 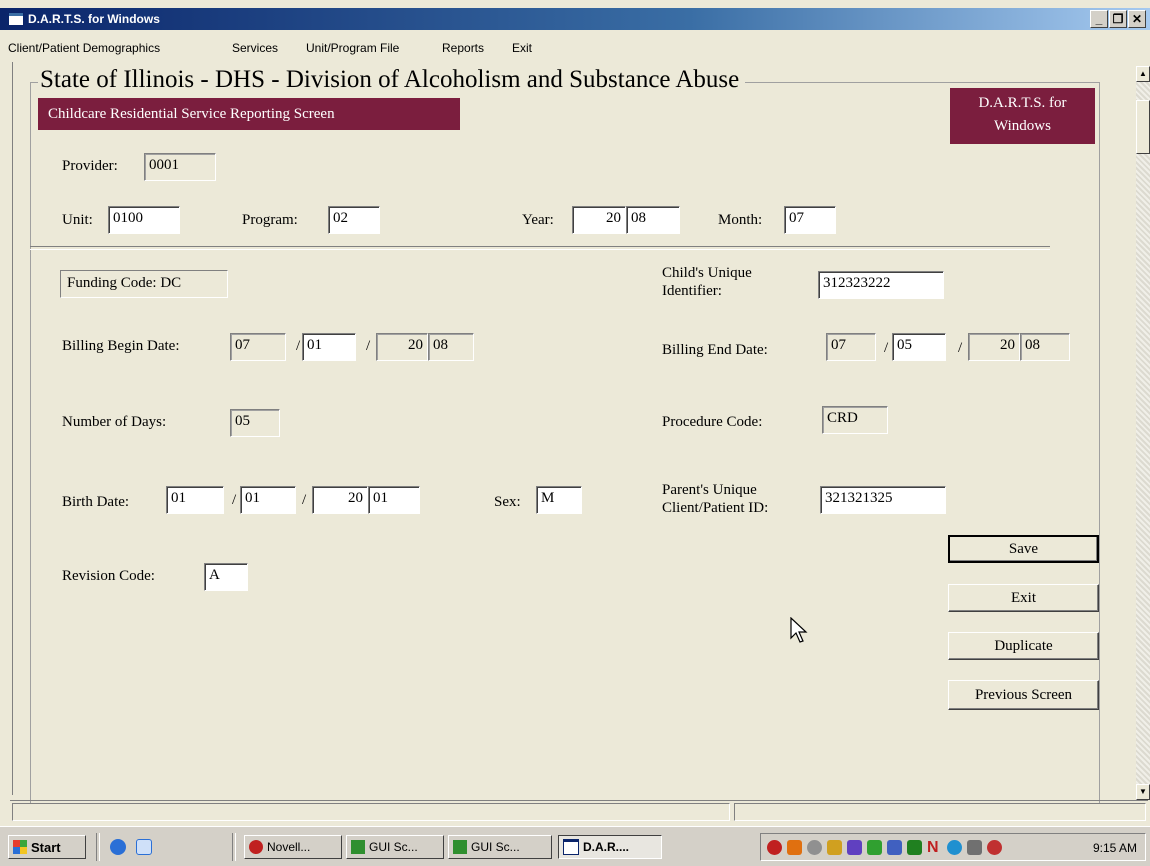 What do you see at coordinates (329, 347) in the screenshot?
I see `begin-day-field: 01` at bounding box center [329, 347].